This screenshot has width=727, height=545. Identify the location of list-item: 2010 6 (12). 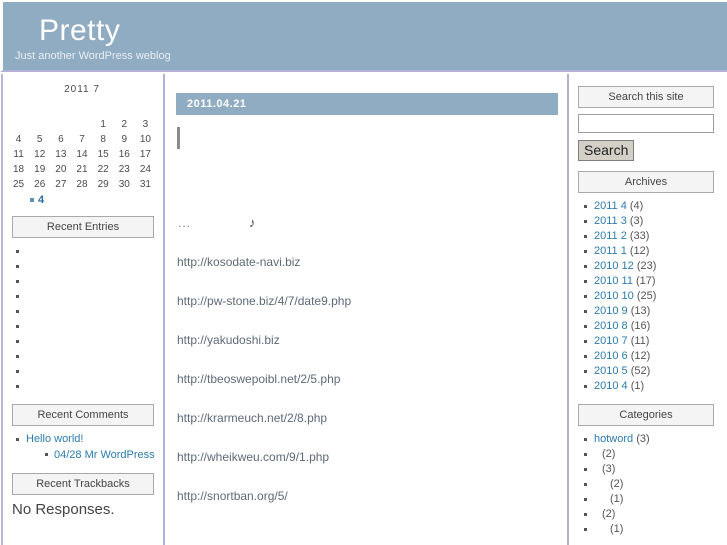
(652, 356).